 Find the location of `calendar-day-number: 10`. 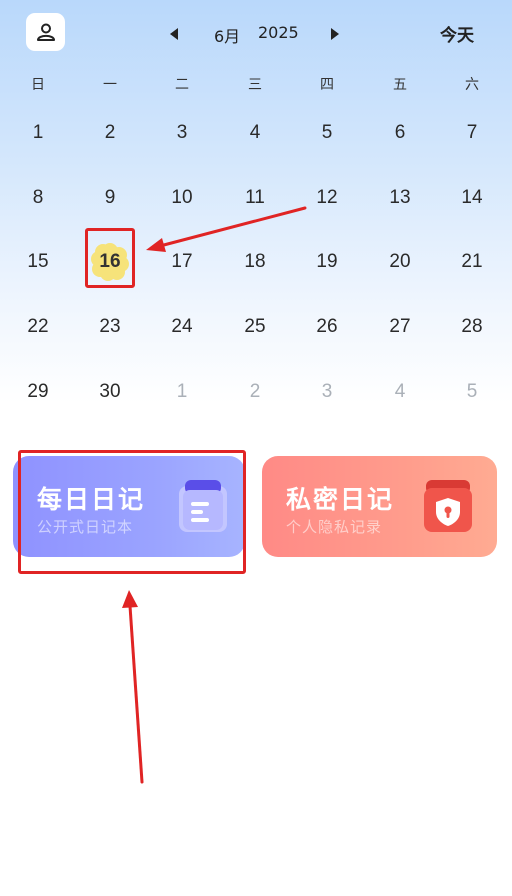

calendar-day-number: 10 is located at coordinates (182, 197).